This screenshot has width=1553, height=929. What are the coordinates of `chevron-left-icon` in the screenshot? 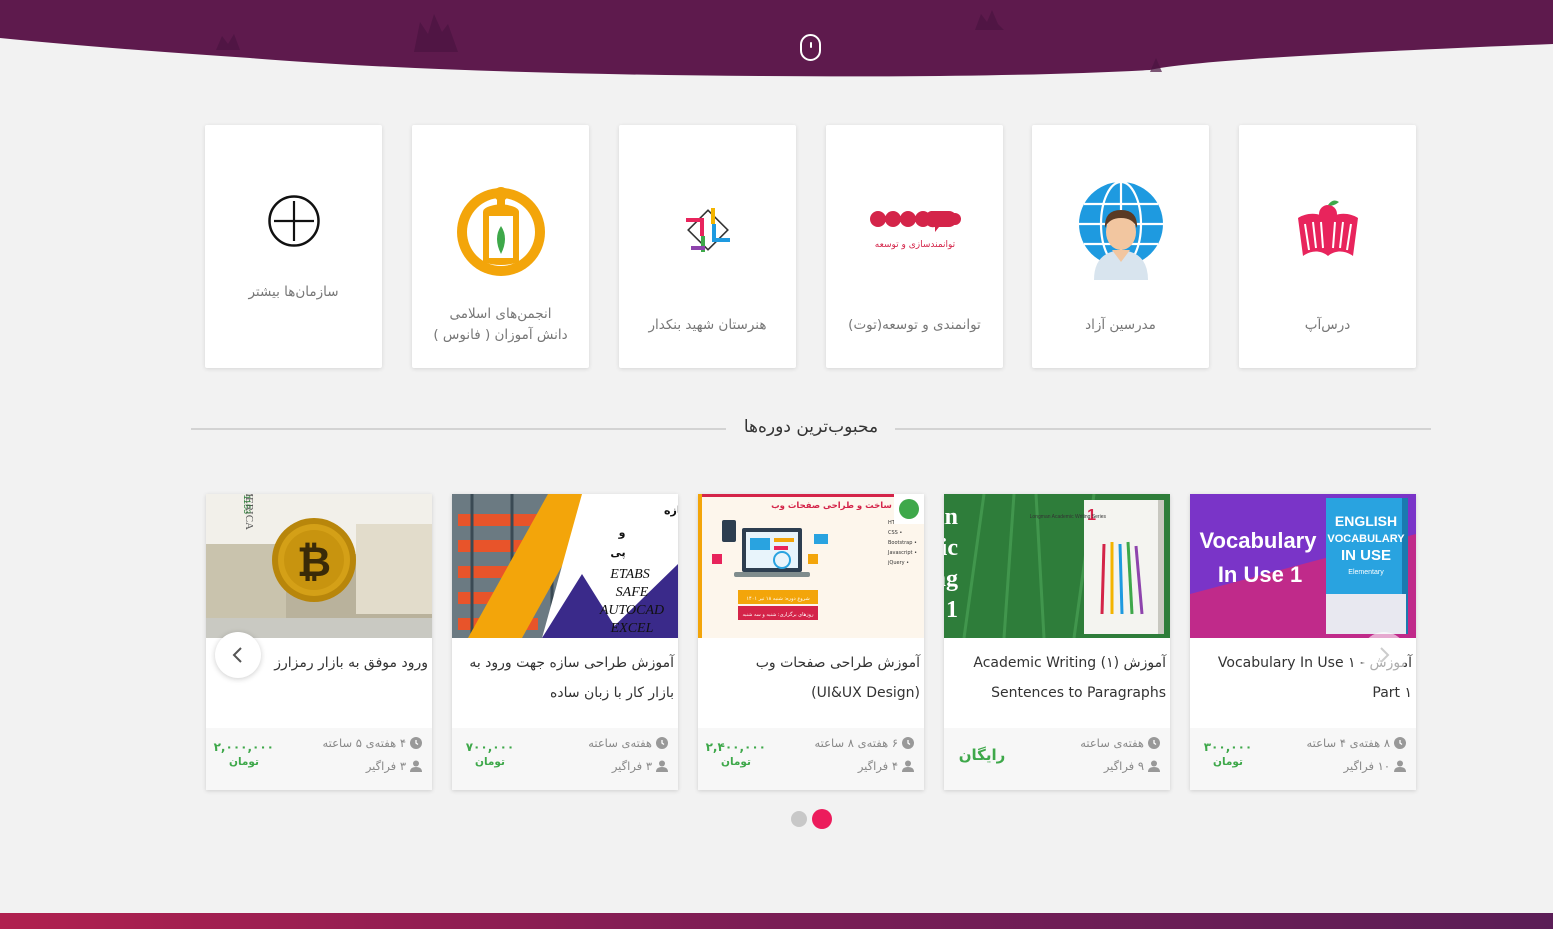 It's located at (237, 655).